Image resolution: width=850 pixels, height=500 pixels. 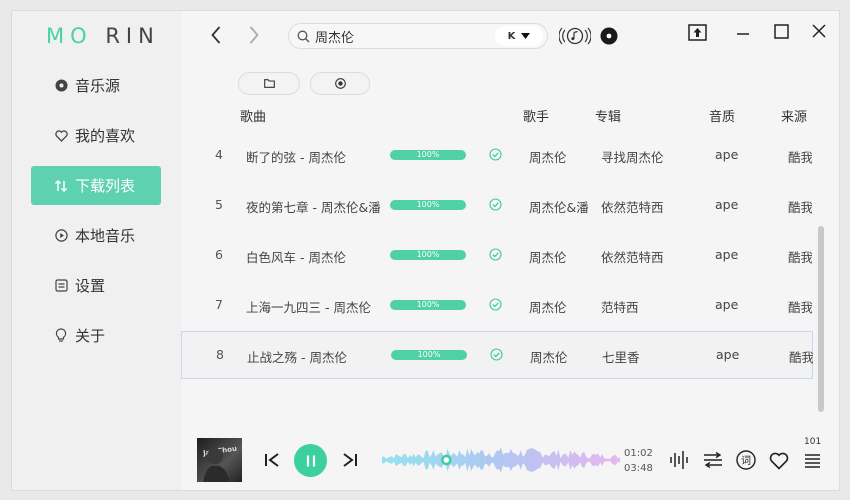 I want to click on next-button, so click(x=350, y=460).